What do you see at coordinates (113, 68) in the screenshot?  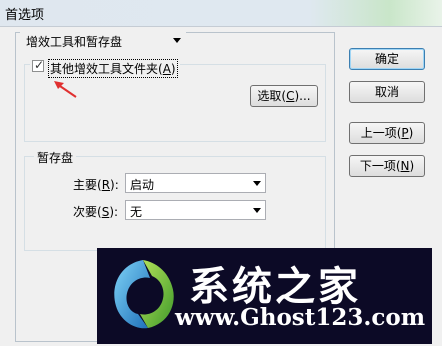 I see `plugins-folder-label: 其他增效工具文件夹(A)` at bounding box center [113, 68].